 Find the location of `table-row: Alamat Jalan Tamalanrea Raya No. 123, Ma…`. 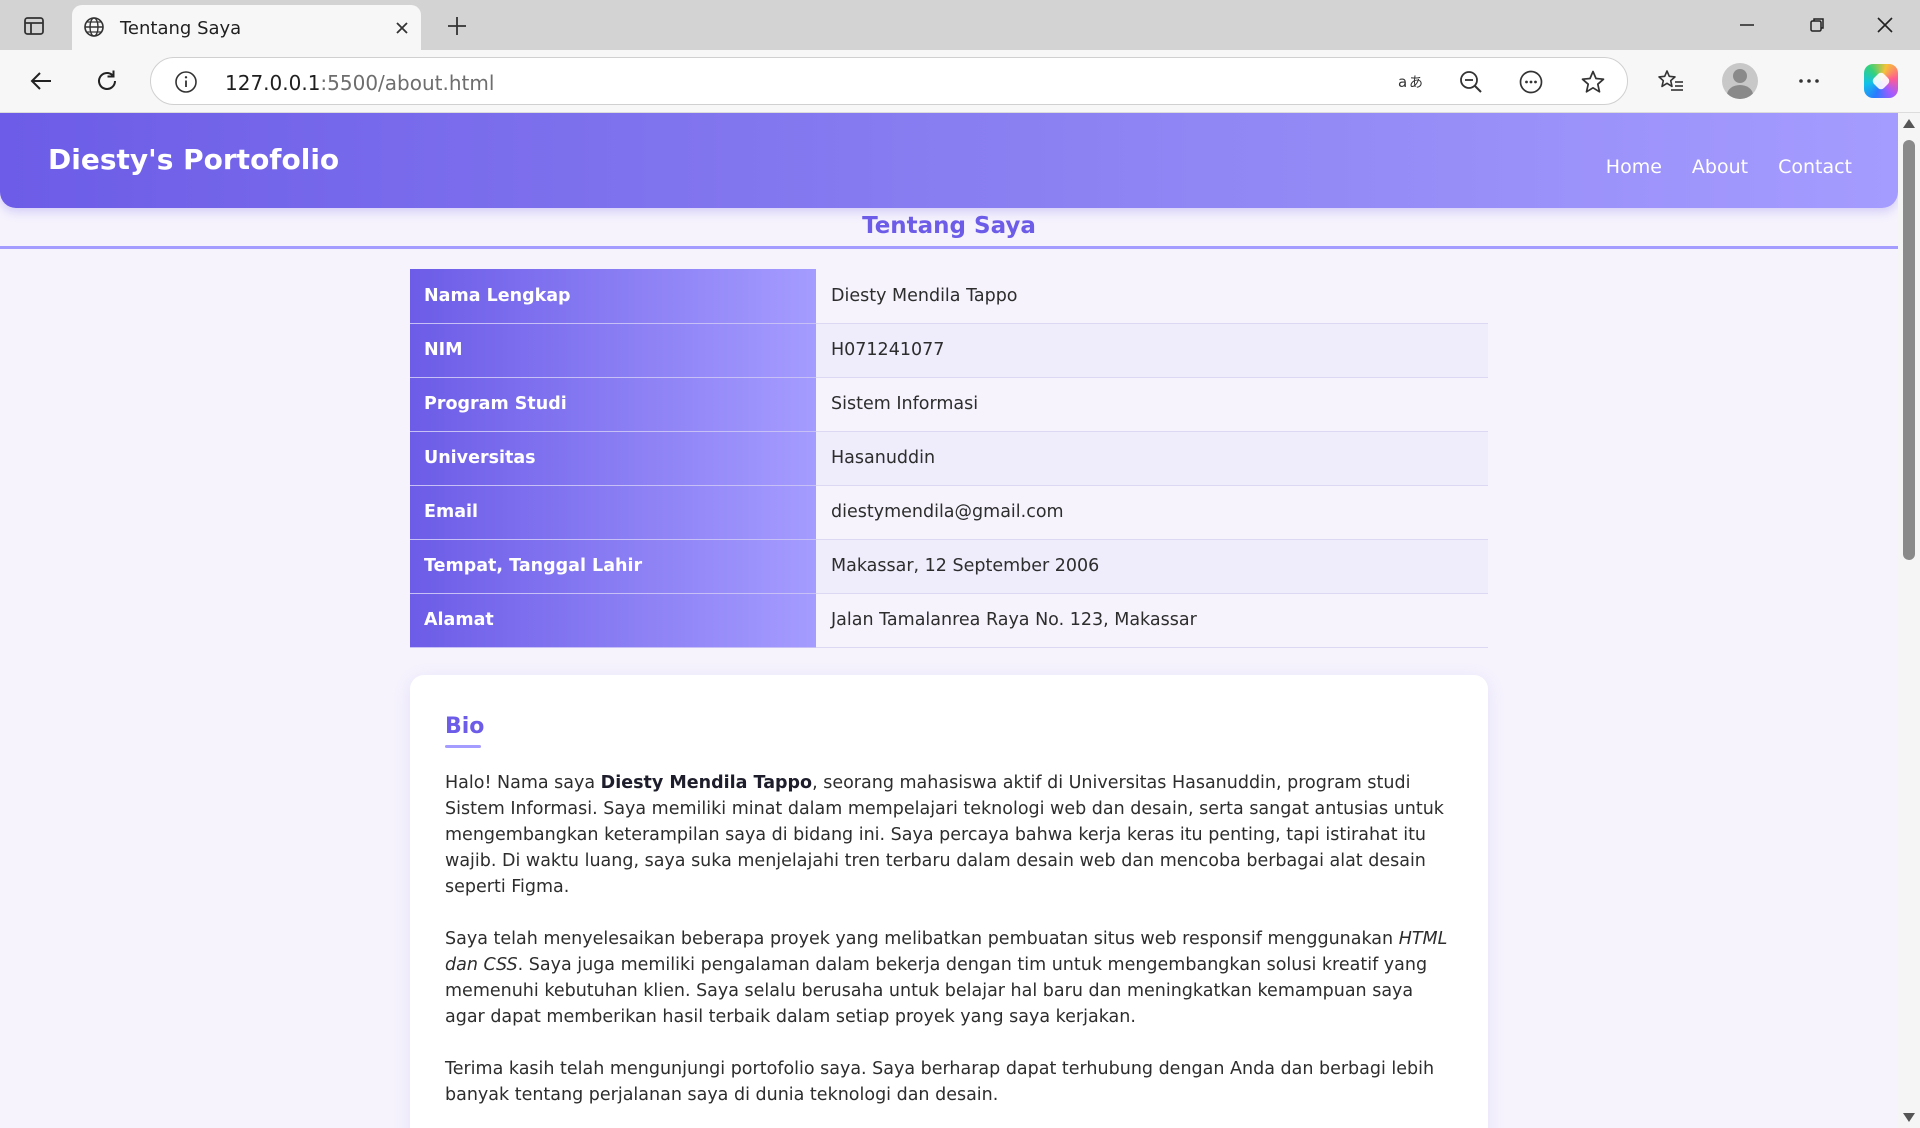

table-row: Alamat Jalan Tamalanrea Raya No. 123, Ma… is located at coordinates (949, 620).